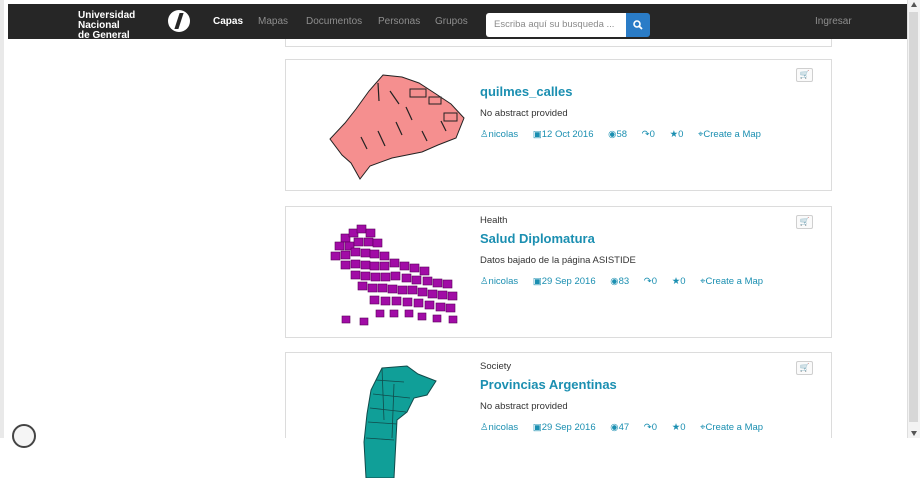  What do you see at coordinates (914, 433) in the screenshot?
I see `scroll-down-icon` at bounding box center [914, 433].